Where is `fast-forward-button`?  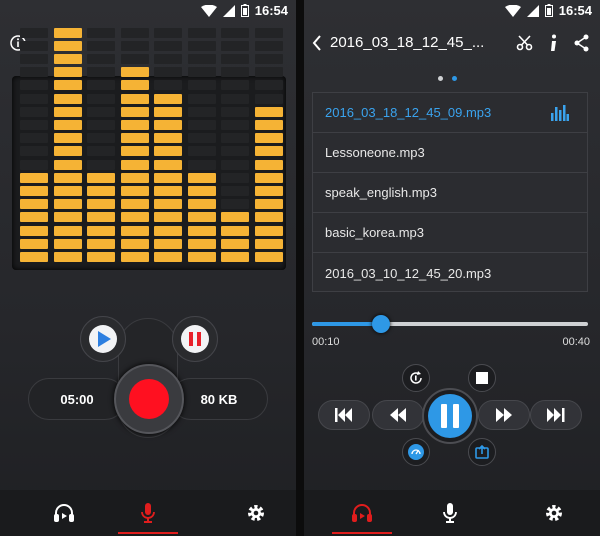 fast-forward-button is located at coordinates (504, 415).